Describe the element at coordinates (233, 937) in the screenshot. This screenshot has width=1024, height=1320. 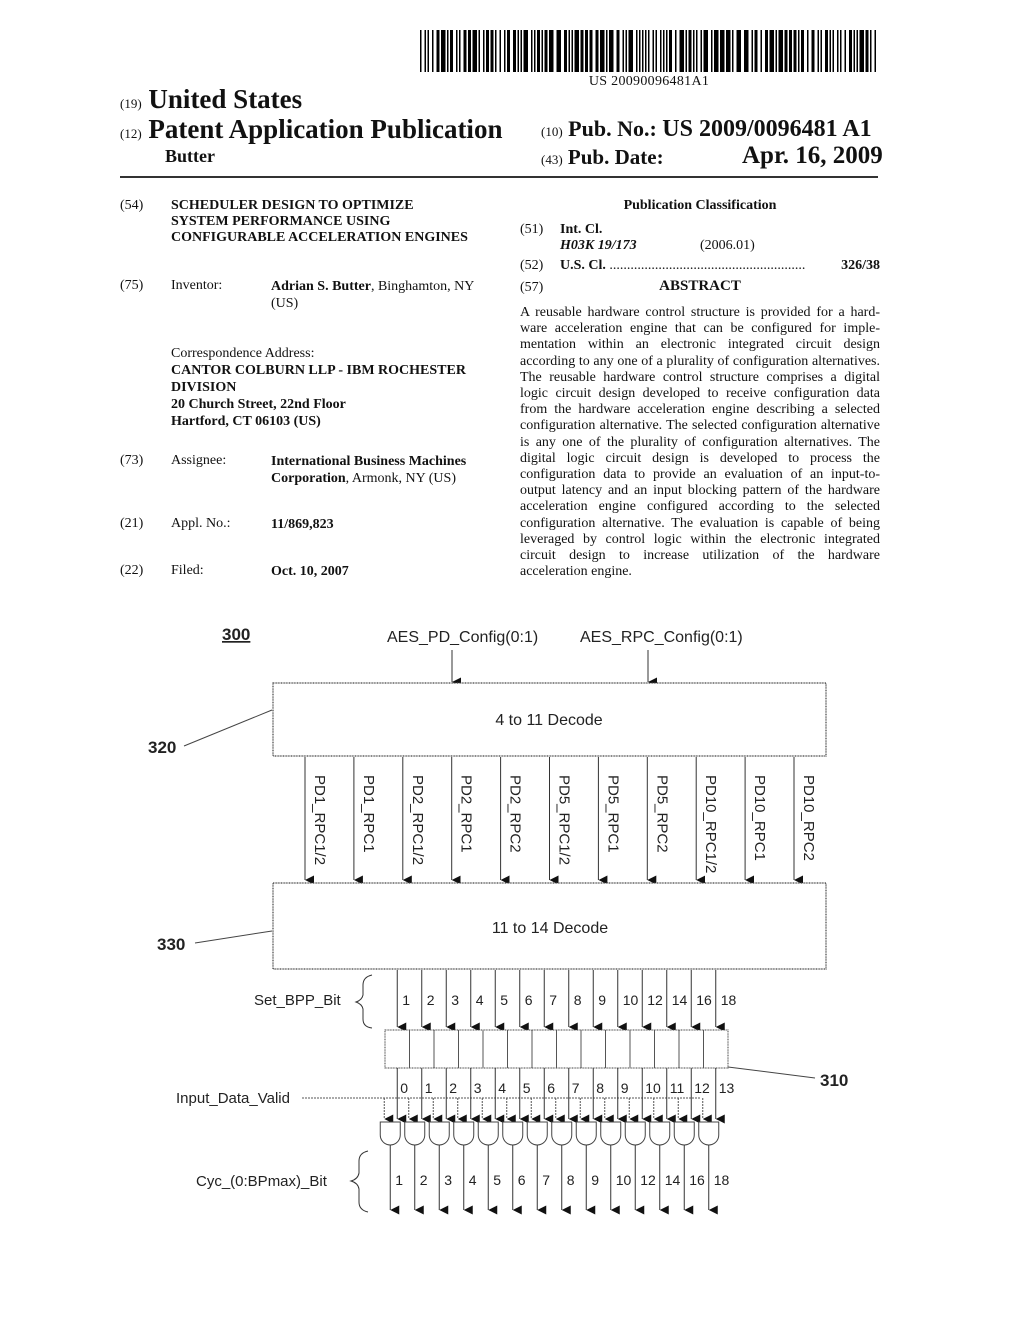
I see `ref-330-leader` at that location.